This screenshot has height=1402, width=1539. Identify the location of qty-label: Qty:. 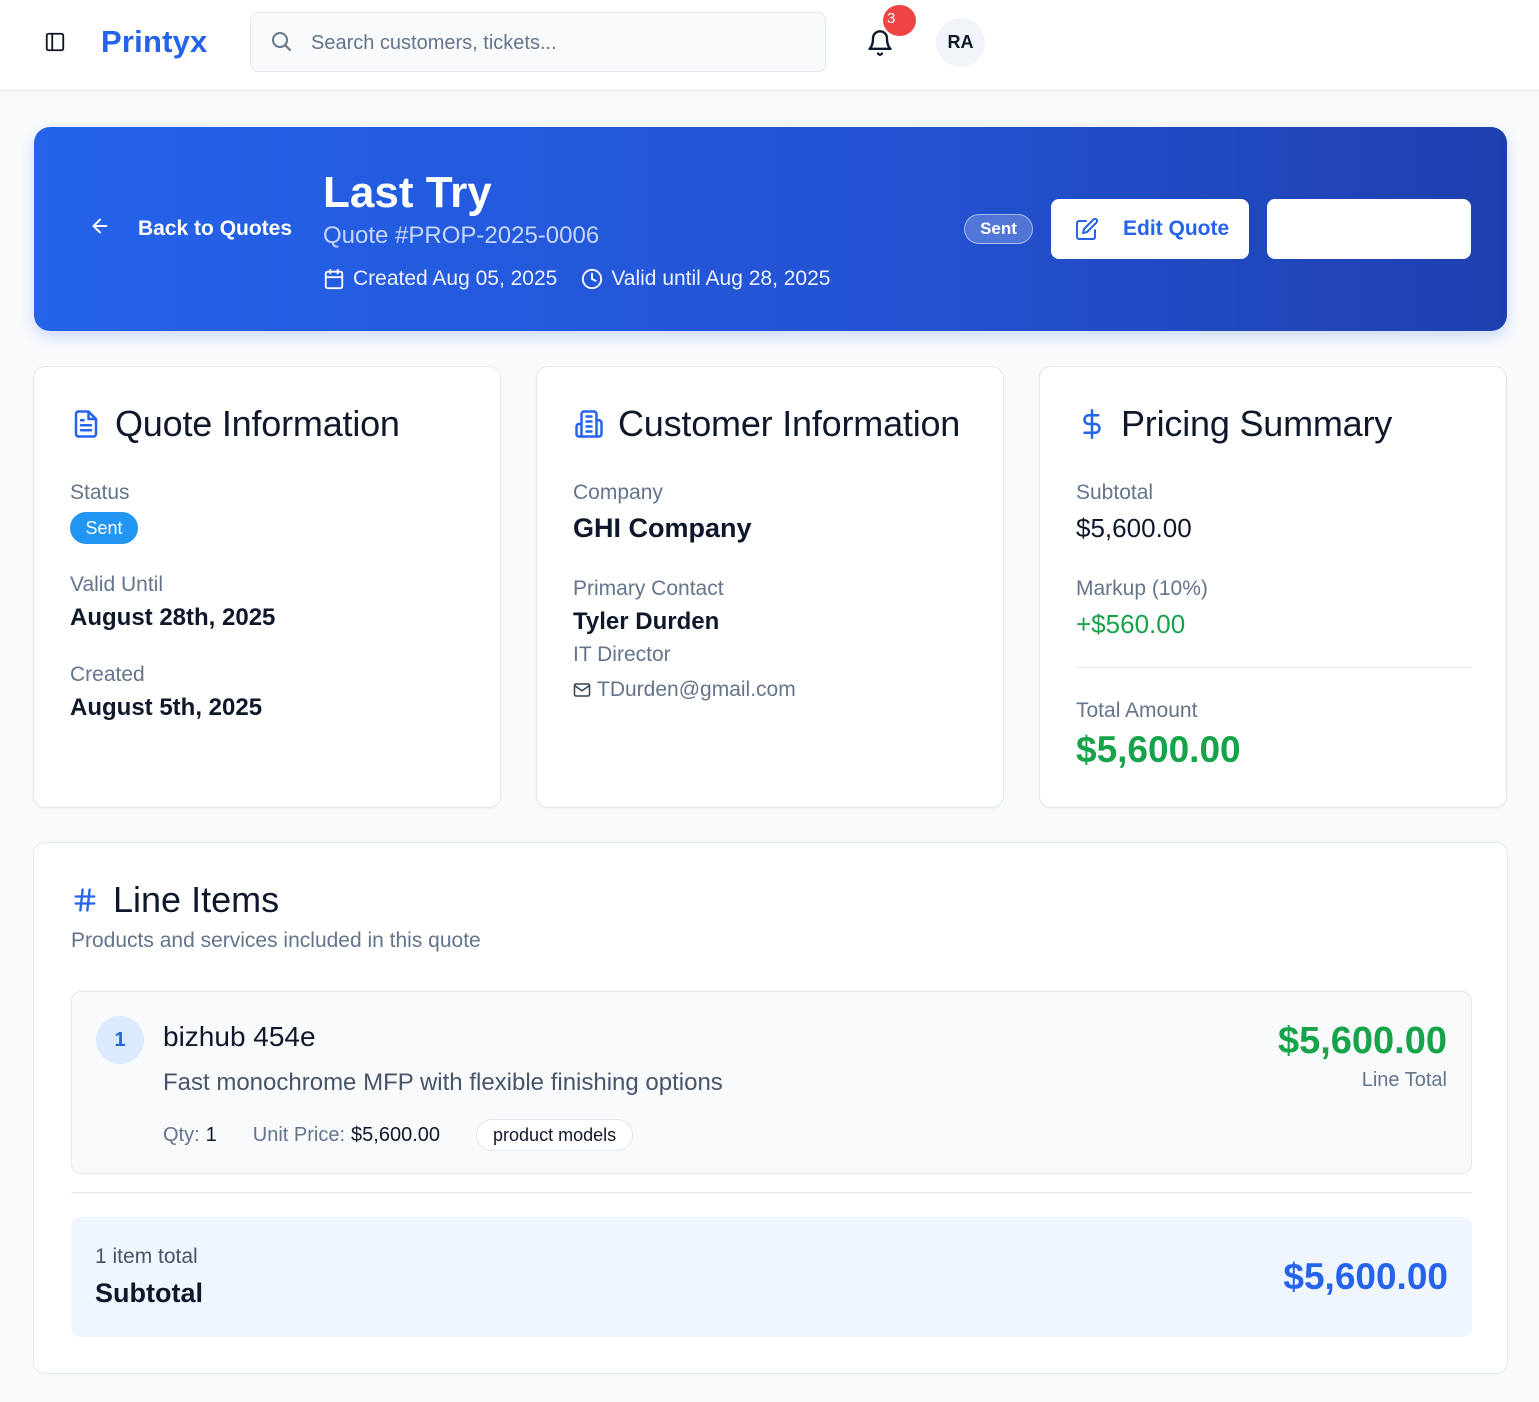
(181, 1134).